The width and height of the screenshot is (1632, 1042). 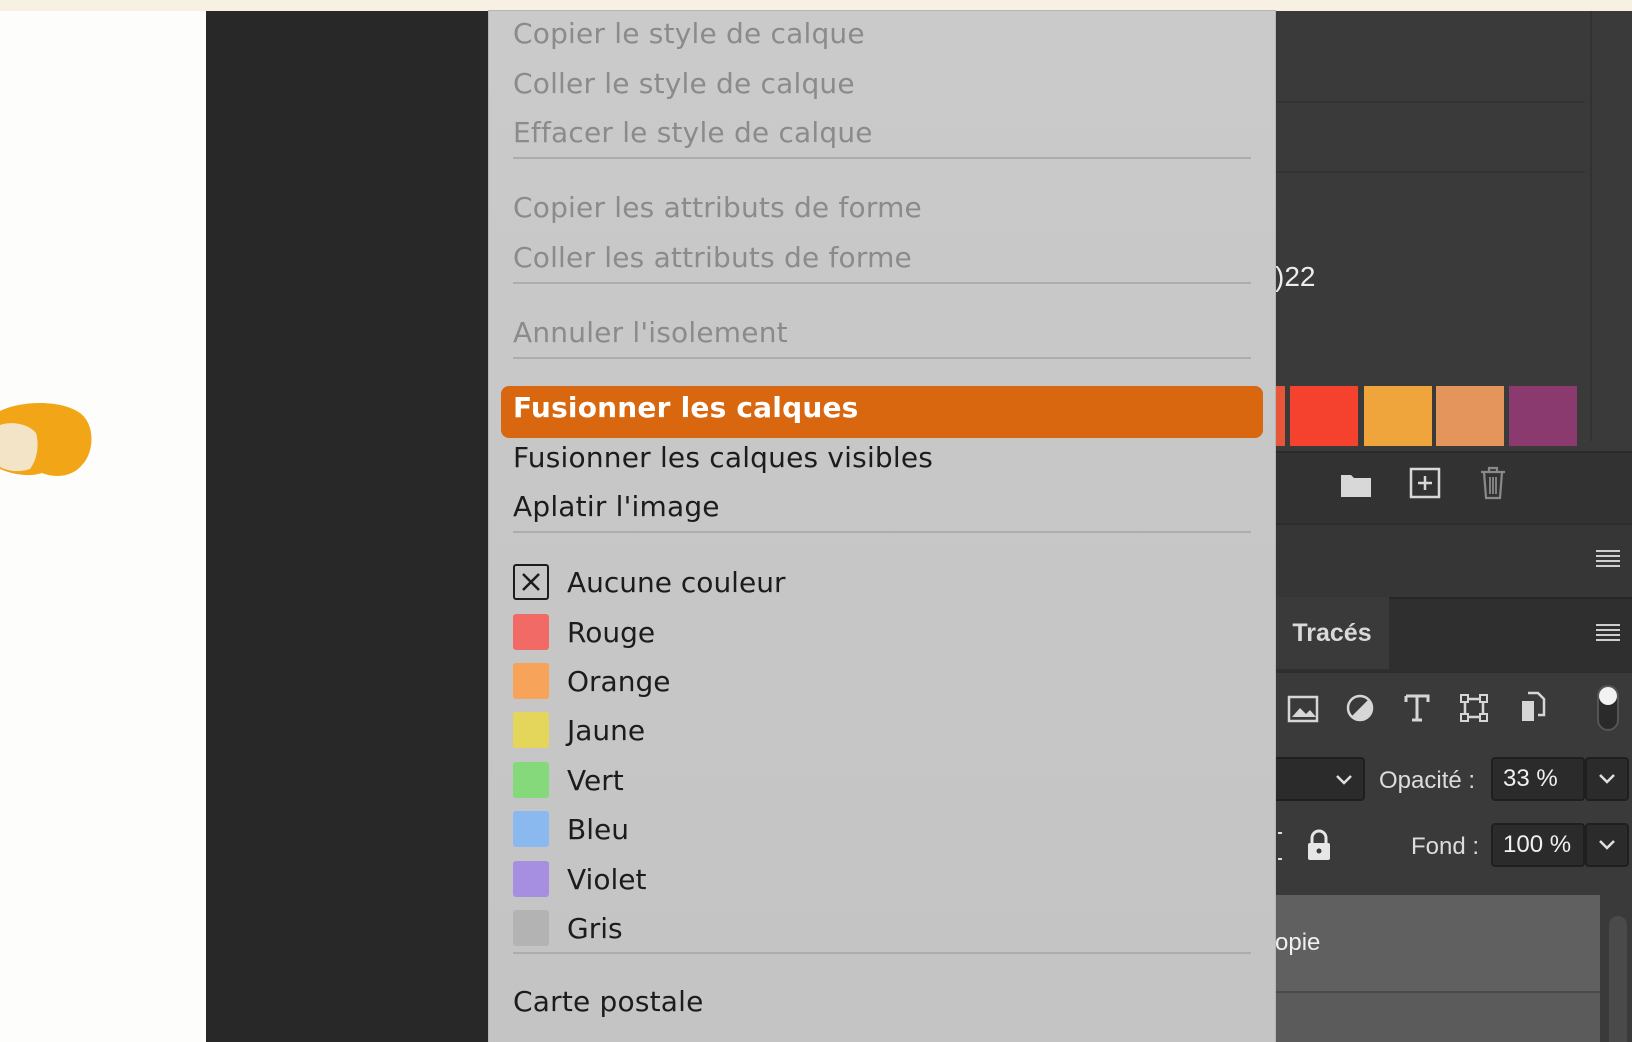 What do you see at coordinates (1453, 560) in the screenshot?
I see `panel-header` at bounding box center [1453, 560].